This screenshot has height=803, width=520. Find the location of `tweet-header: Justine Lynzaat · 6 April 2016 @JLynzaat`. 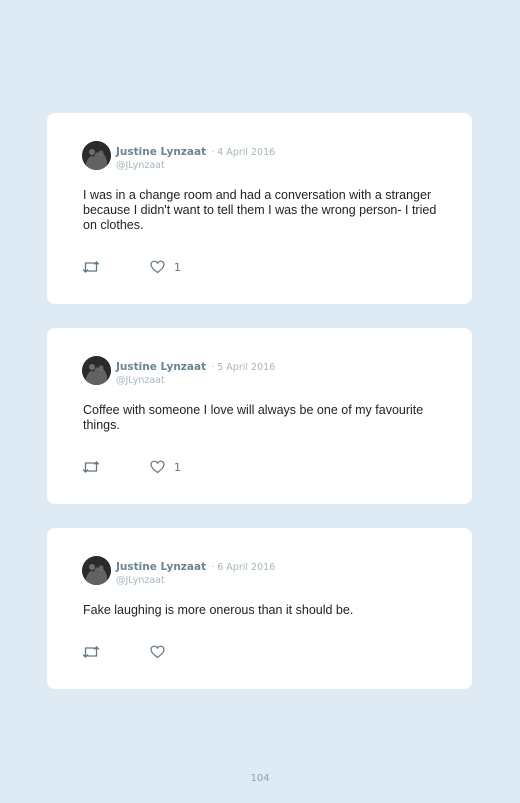

tweet-header: Justine Lynzaat · 6 April 2016 @JLynzaat is located at coordinates (195, 572).